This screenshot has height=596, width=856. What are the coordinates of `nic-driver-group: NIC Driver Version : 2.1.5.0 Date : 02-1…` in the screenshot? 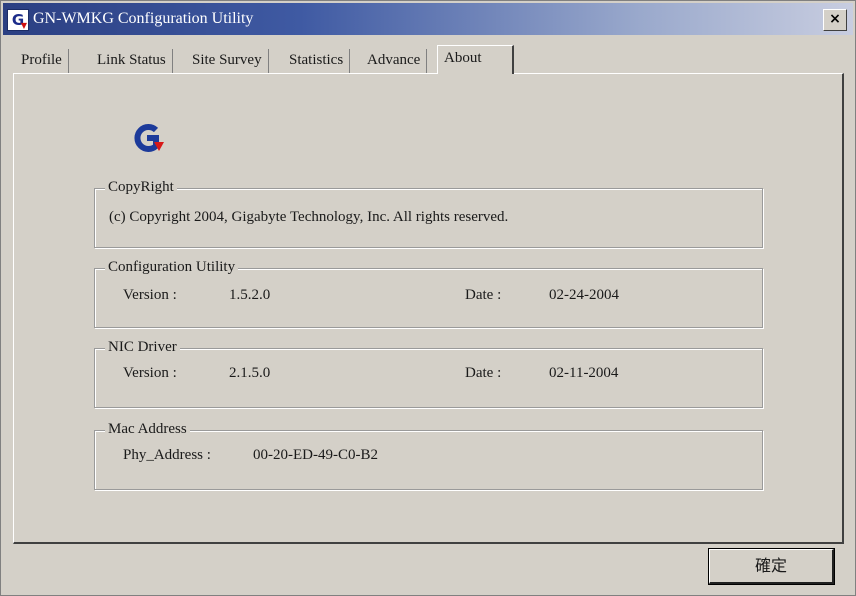 It's located at (428, 373).